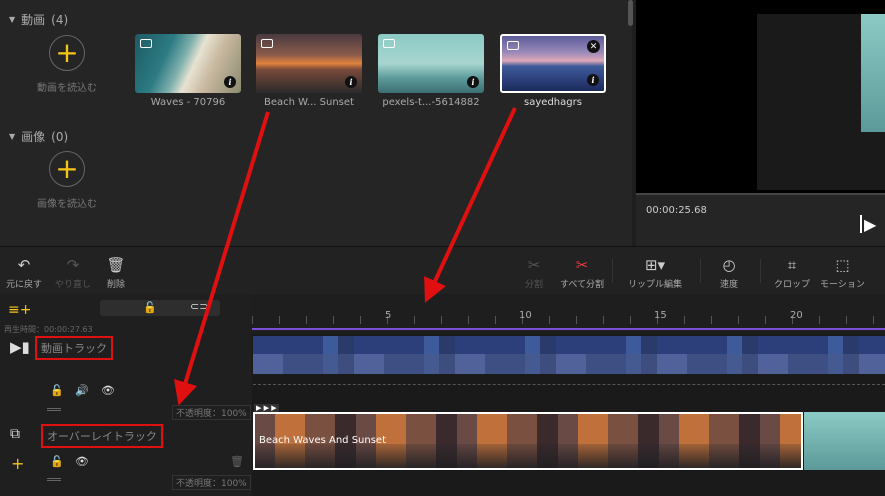  Describe the element at coordinates (73, 265) in the screenshot. I see `redo-icon: ↷` at that location.